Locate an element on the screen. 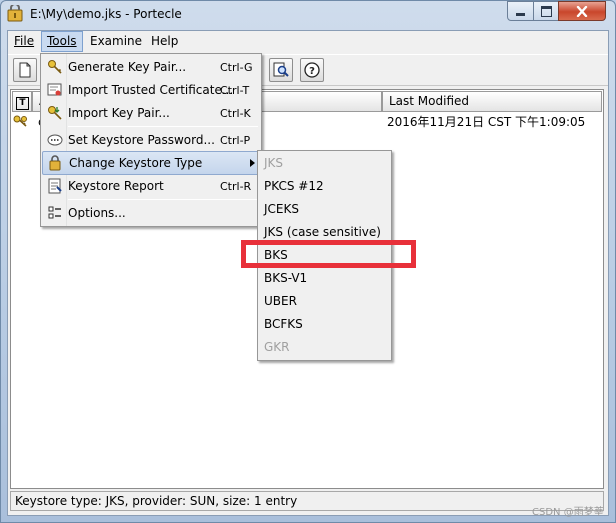  menu-item-change-keystore-type: Change Keystore Type is located at coordinates (151, 163).